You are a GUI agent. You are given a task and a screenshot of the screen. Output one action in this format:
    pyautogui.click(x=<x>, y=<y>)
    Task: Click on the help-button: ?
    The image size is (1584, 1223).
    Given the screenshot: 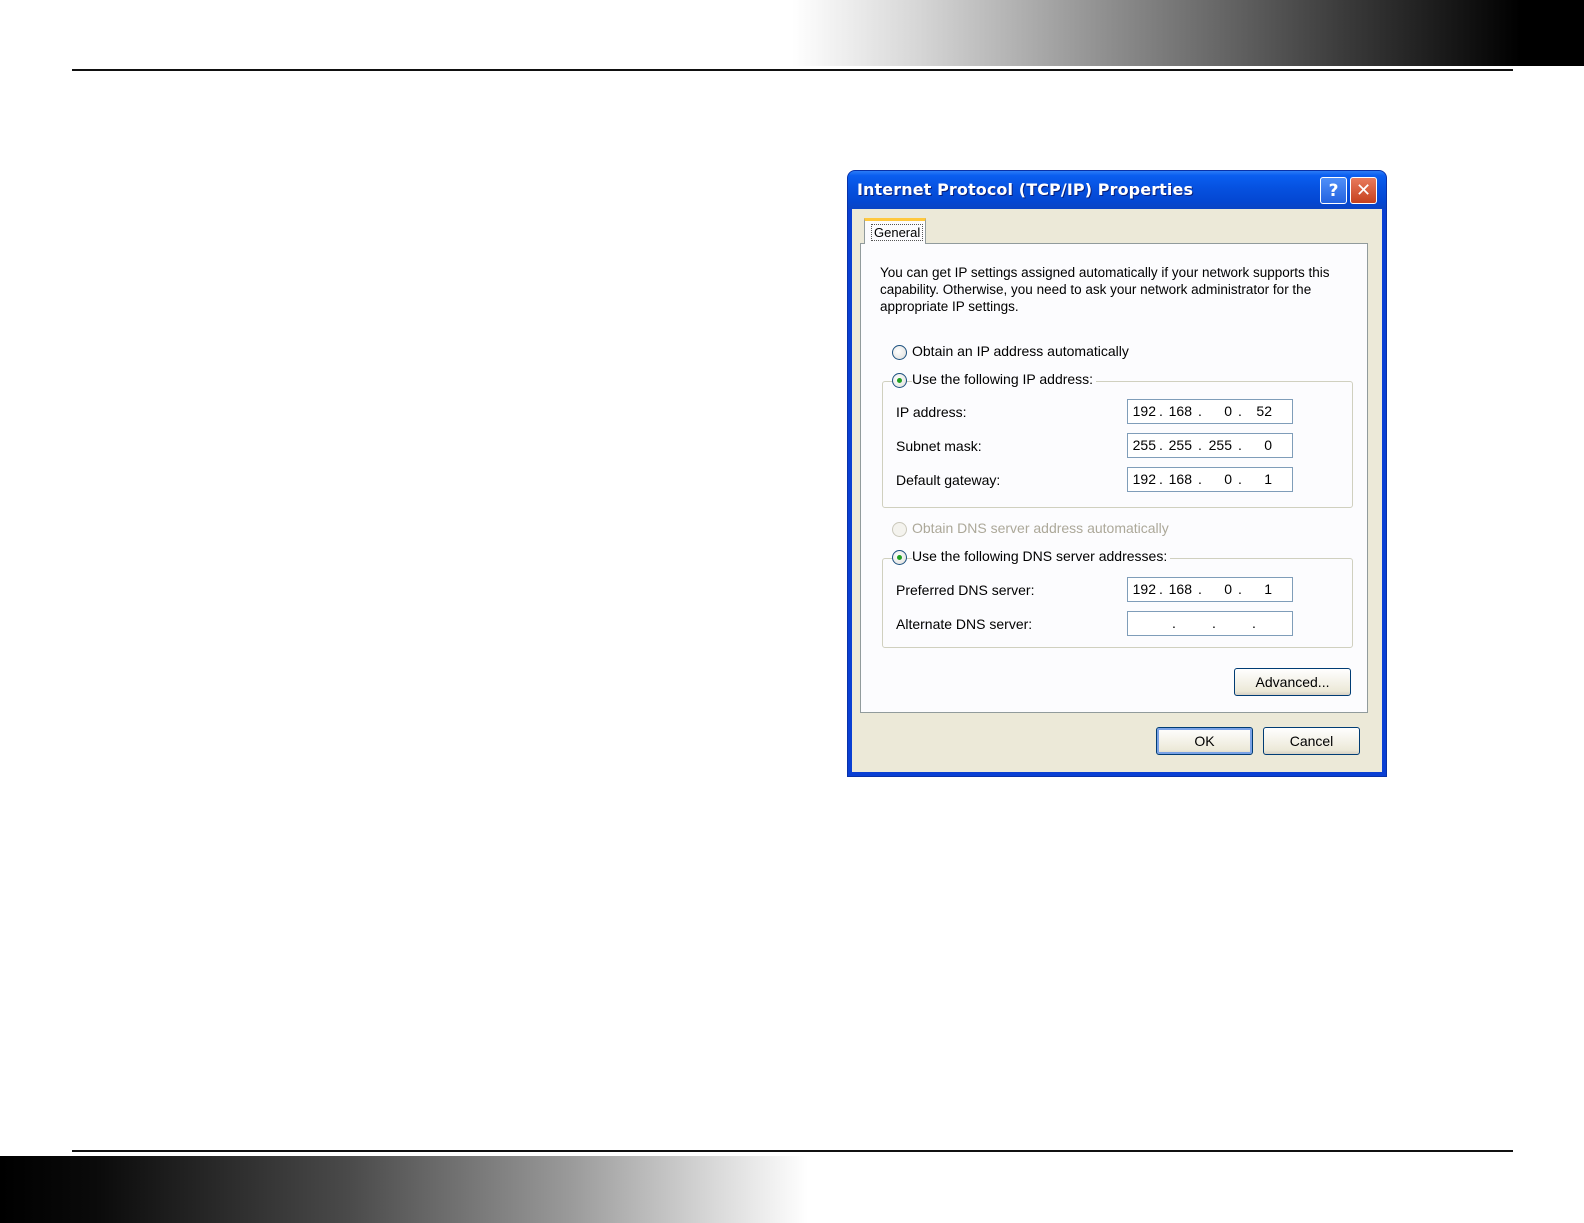 What is the action you would take?
    pyautogui.click(x=1333, y=190)
    